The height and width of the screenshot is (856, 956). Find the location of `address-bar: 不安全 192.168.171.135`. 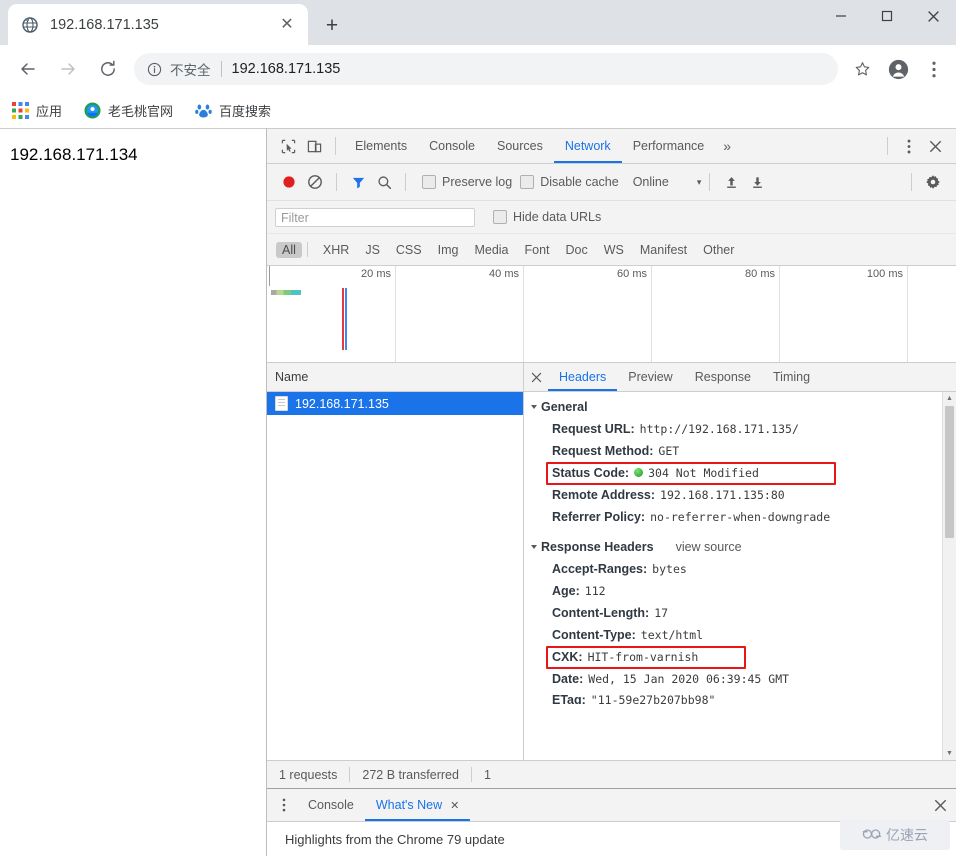

address-bar: 不安全 192.168.171.135 is located at coordinates (486, 69).